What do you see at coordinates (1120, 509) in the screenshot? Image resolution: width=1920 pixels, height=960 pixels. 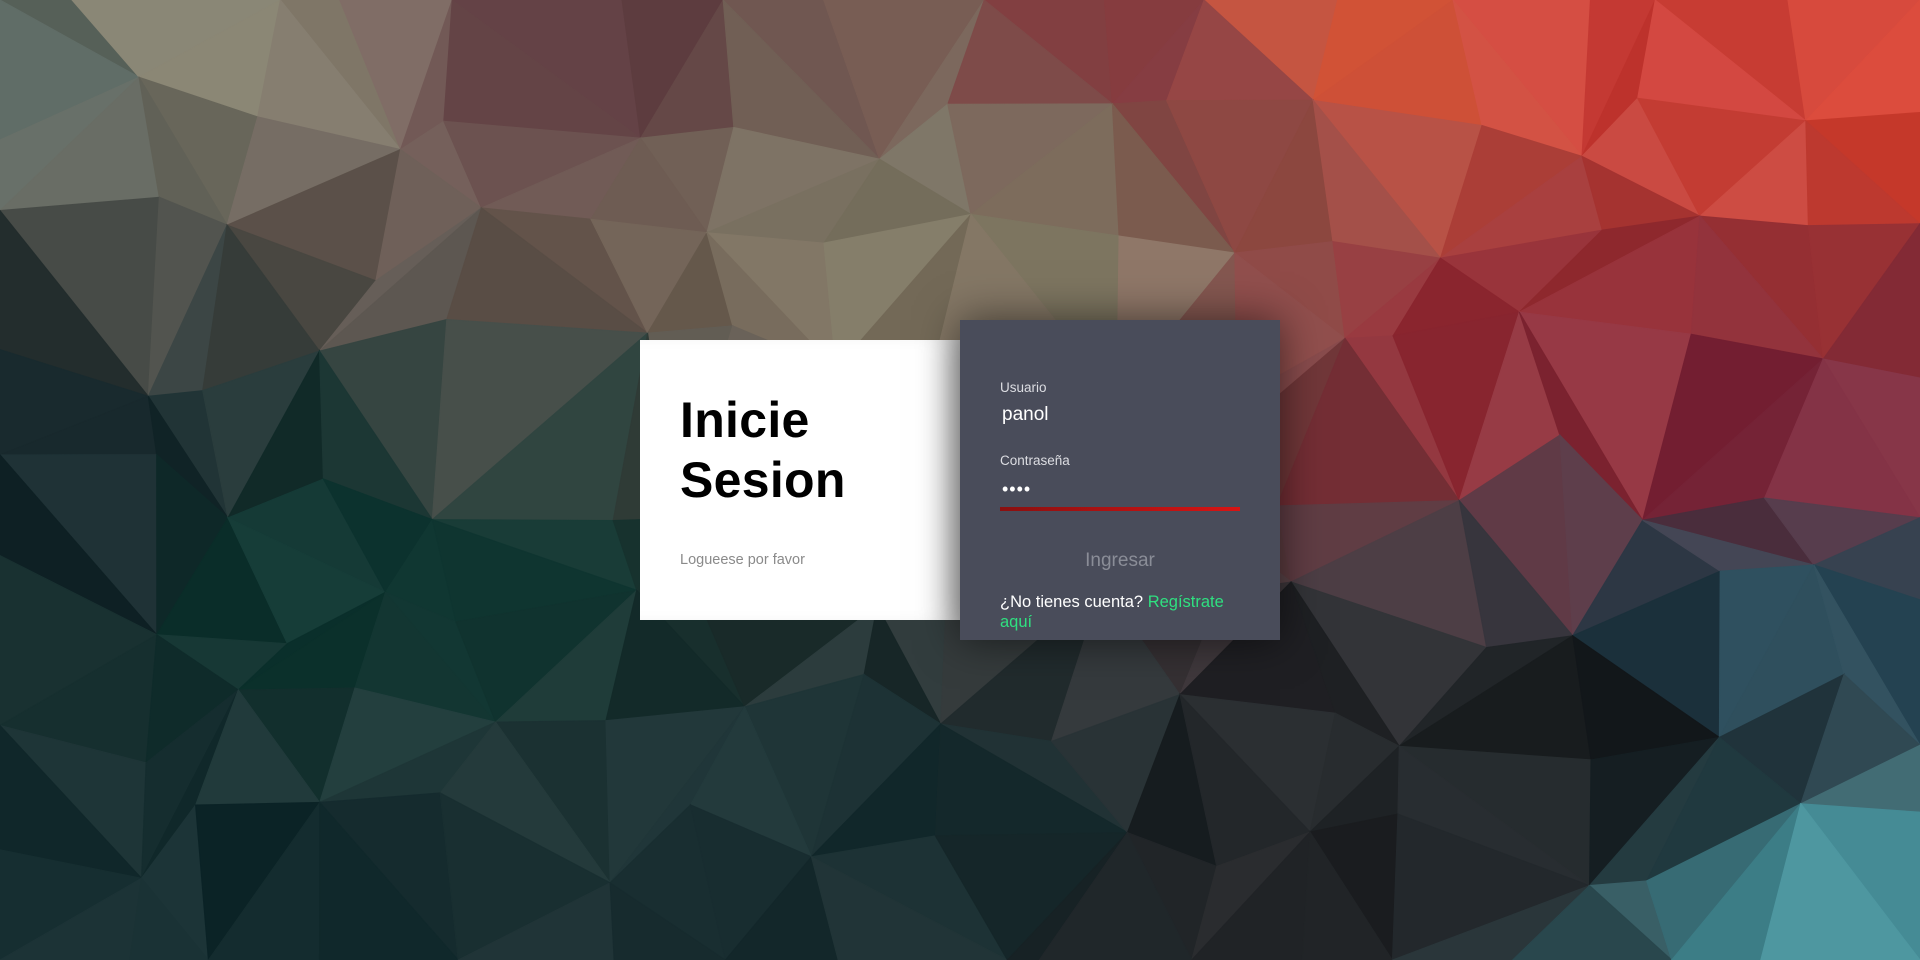 I see `password-error-underline` at bounding box center [1120, 509].